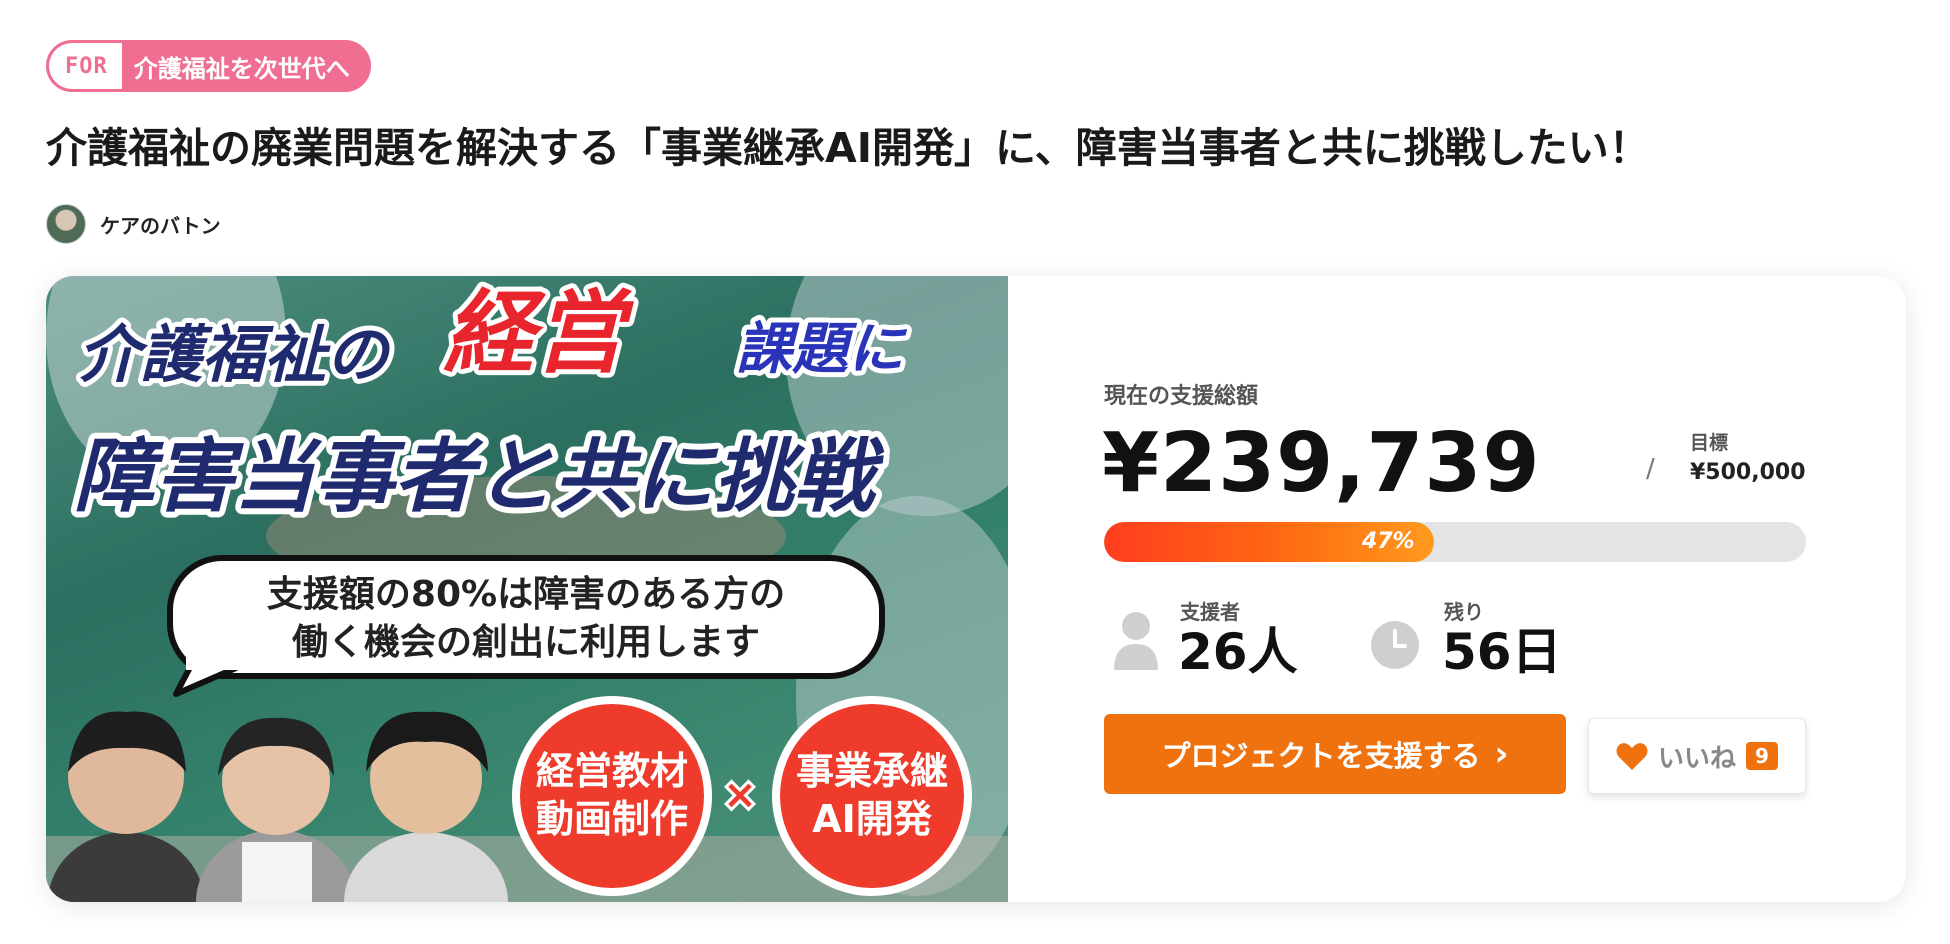  What do you see at coordinates (740, 795) in the screenshot?
I see `times-sign: ×` at bounding box center [740, 795].